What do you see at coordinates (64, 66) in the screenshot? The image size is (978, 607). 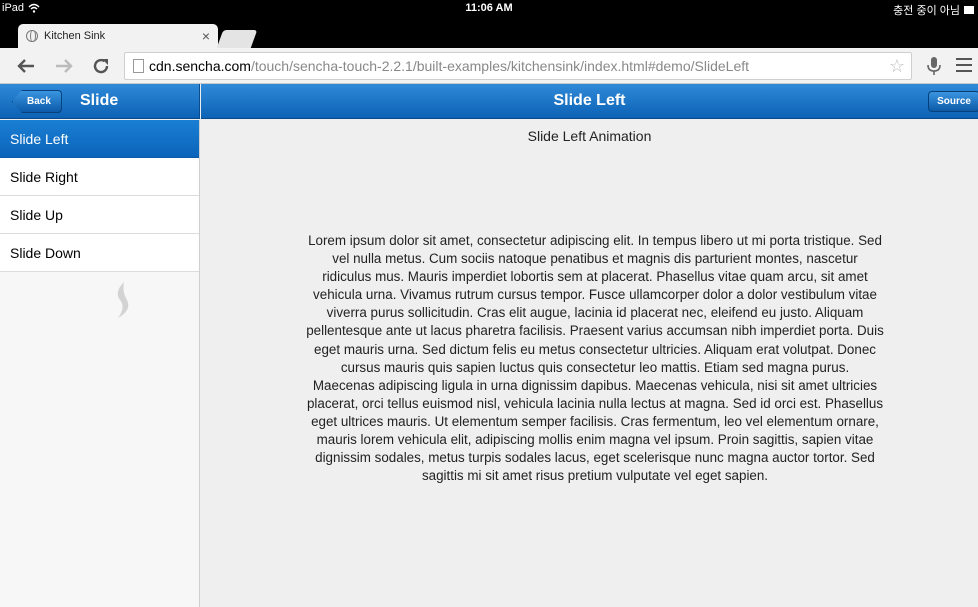 I see `forward-arrow-icon` at bounding box center [64, 66].